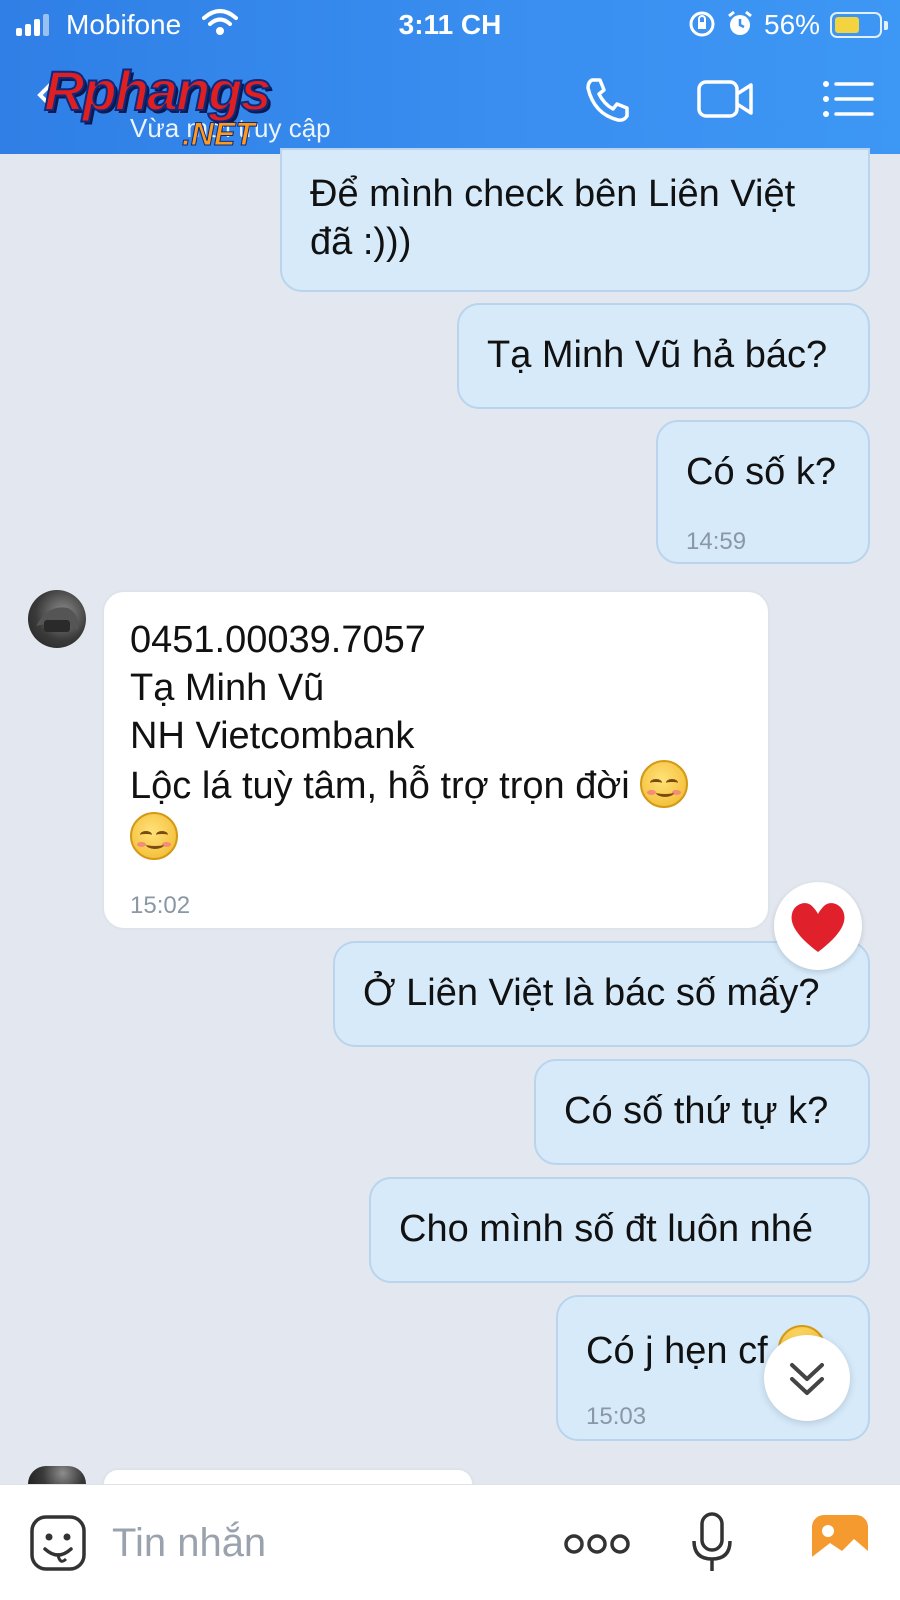 This screenshot has width=900, height=1600. I want to click on heart-icon, so click(818, 927).